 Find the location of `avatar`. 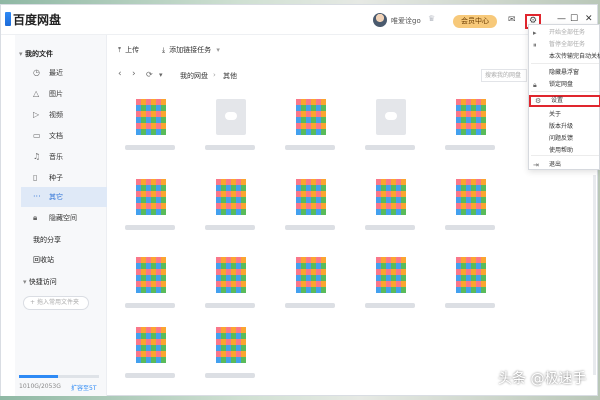

avatar is located at coordinates (380, 20).